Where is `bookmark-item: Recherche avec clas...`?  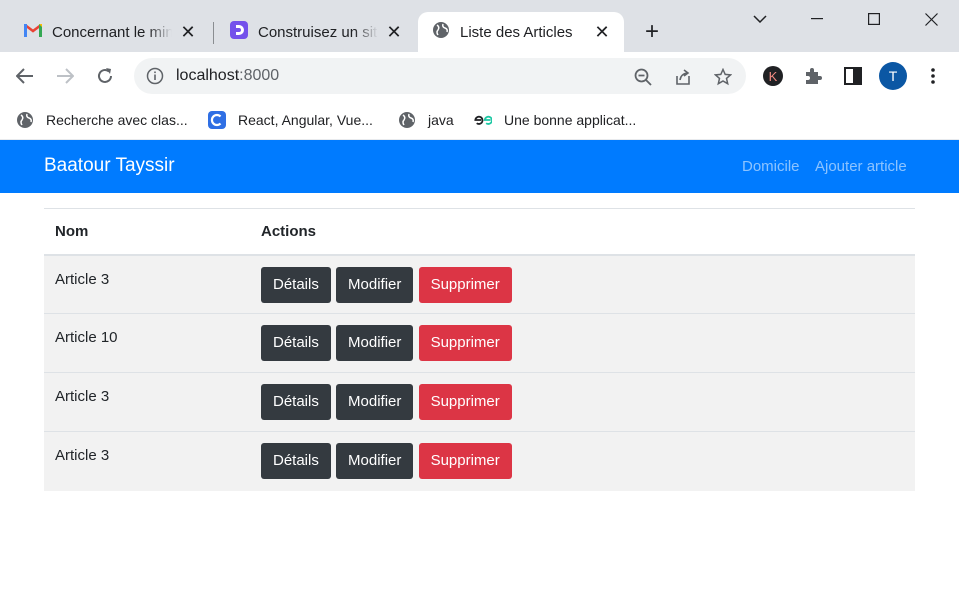 bookmark-item: Recherche avec clas... is located at coordinates (102, 120).